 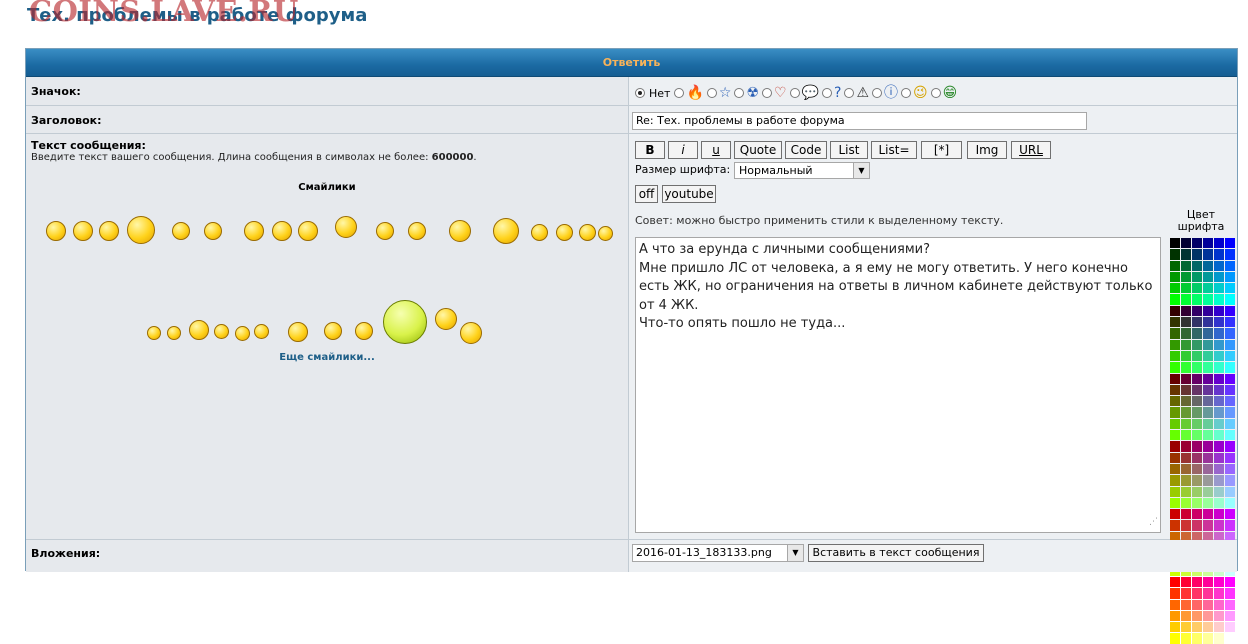 I want to click on italic-button: i, so click(x=683, y=150).